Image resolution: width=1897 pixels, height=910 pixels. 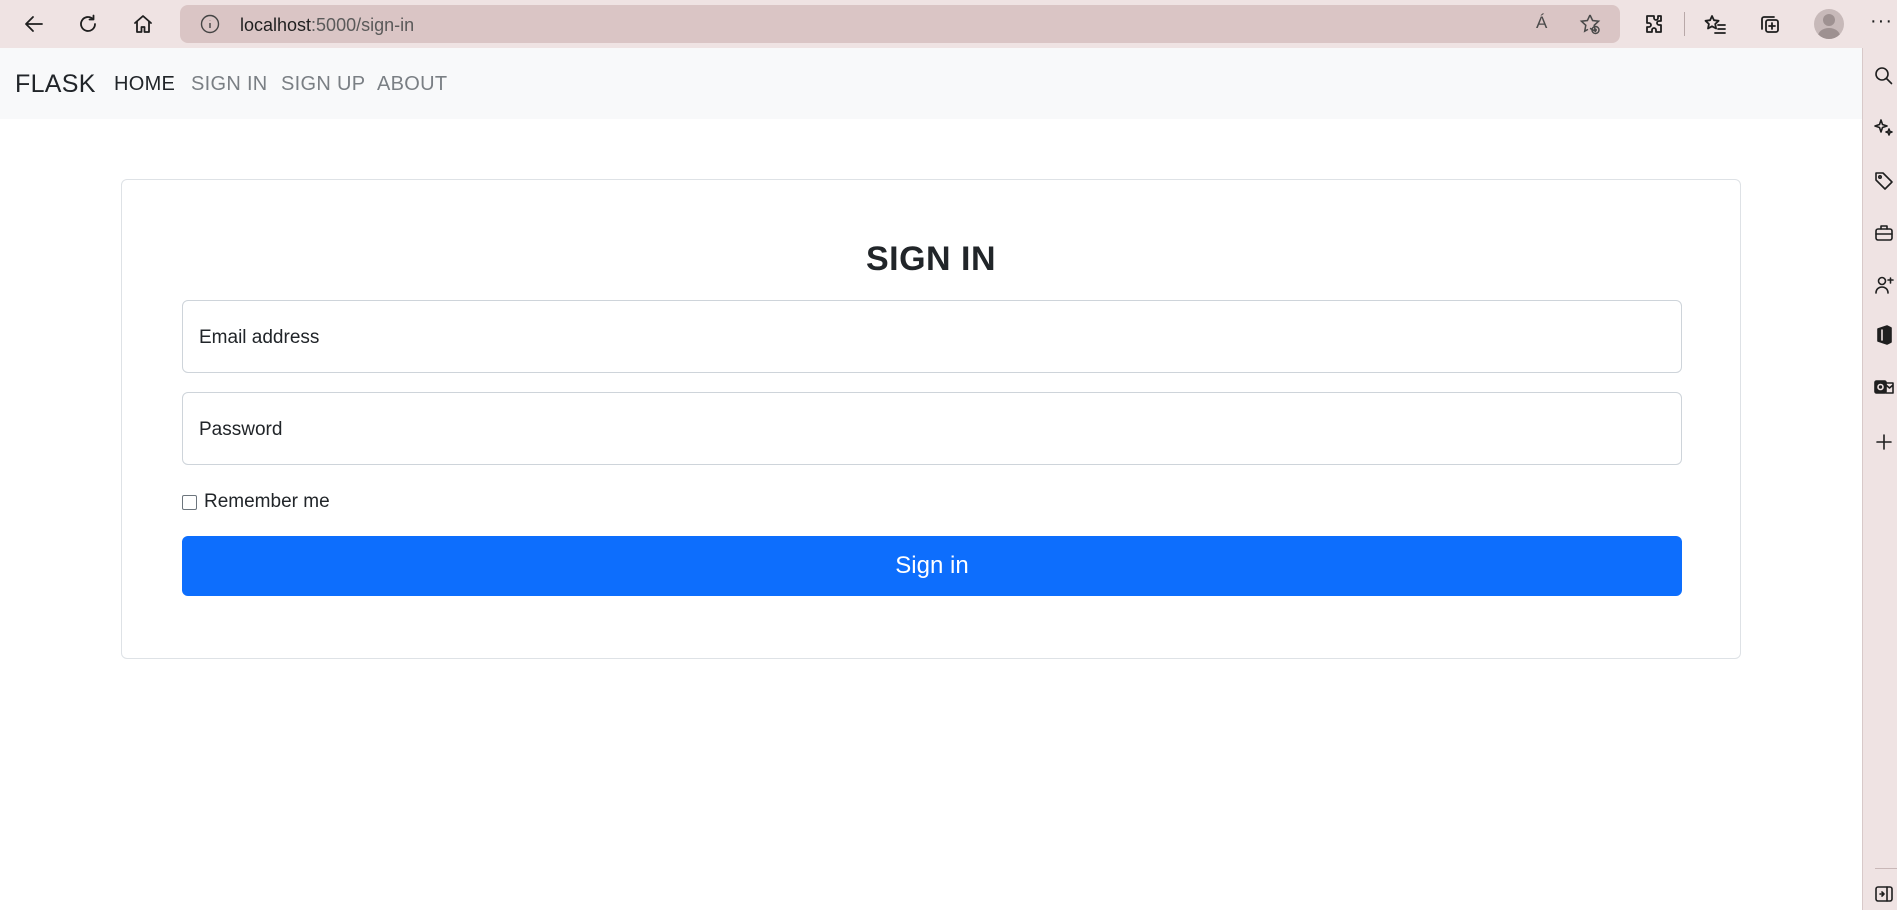 I want to click on password-field-label: Password, so click(x=241, y=429).